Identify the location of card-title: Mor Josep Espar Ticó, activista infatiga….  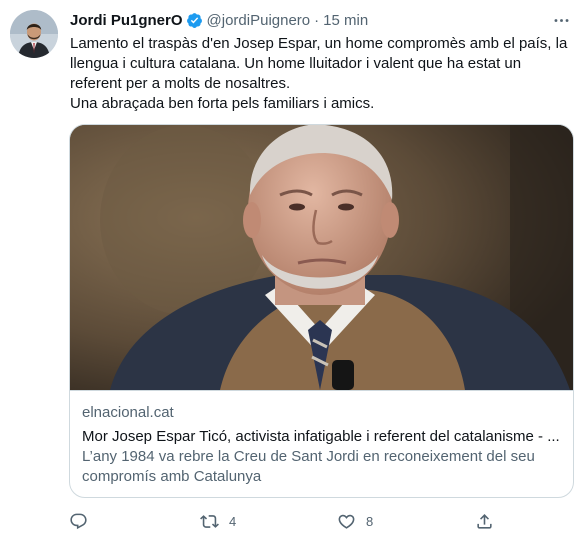
(322, 437).